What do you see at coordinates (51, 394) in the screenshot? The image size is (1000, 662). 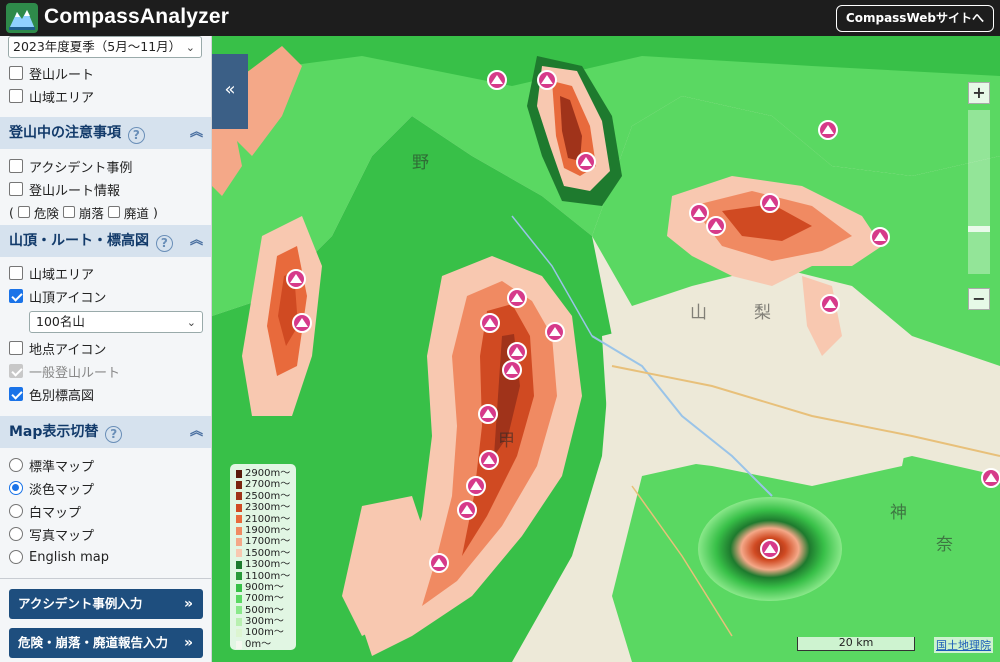 I see `toggle-elevation-map: 色別標高図` at bounding box center [51, 394].